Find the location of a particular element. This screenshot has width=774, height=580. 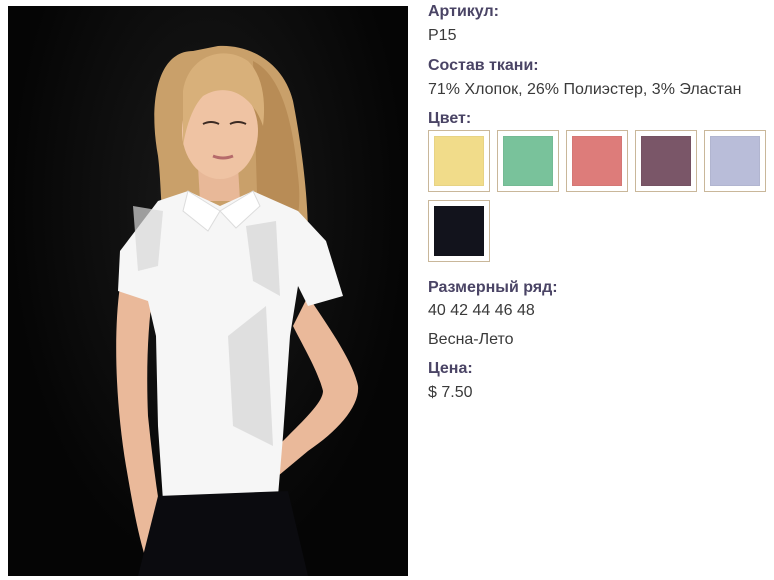

color-swatch-mint is located at coordinates (528, 161).